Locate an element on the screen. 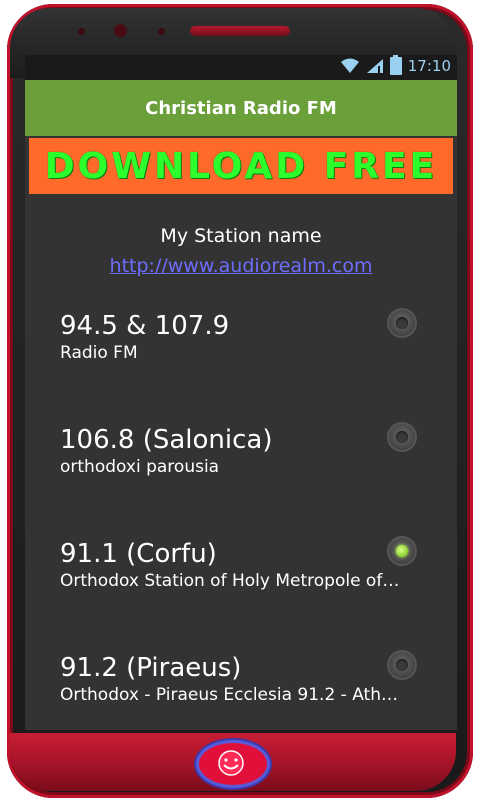 This screenshot has width=480, height=800. station-frequency: 91.1 (Corfu) is located at coordinates (138, 554).